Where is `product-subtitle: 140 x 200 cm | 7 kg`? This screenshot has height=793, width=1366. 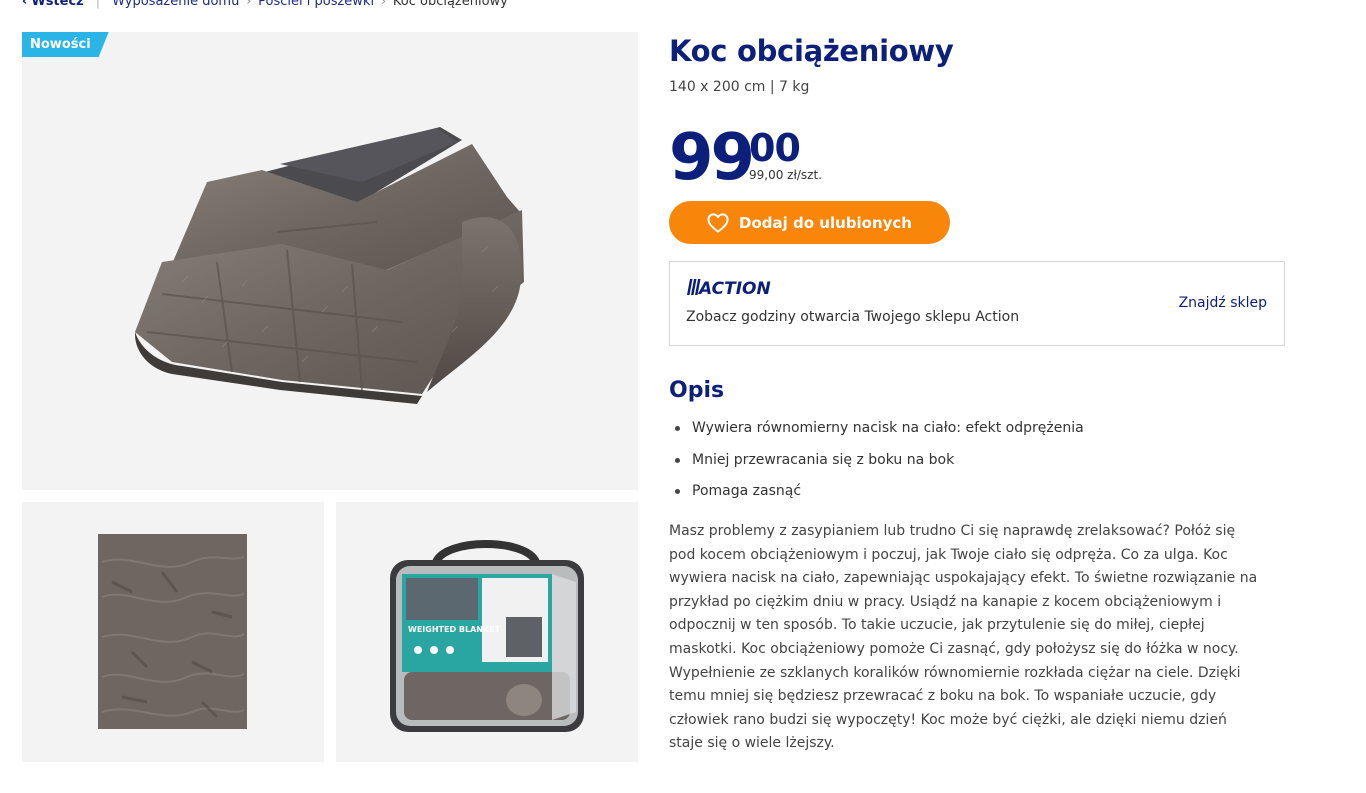 product-subtitle: 140 x 200 cm | 7 kg is located at coordinates (739, 87).